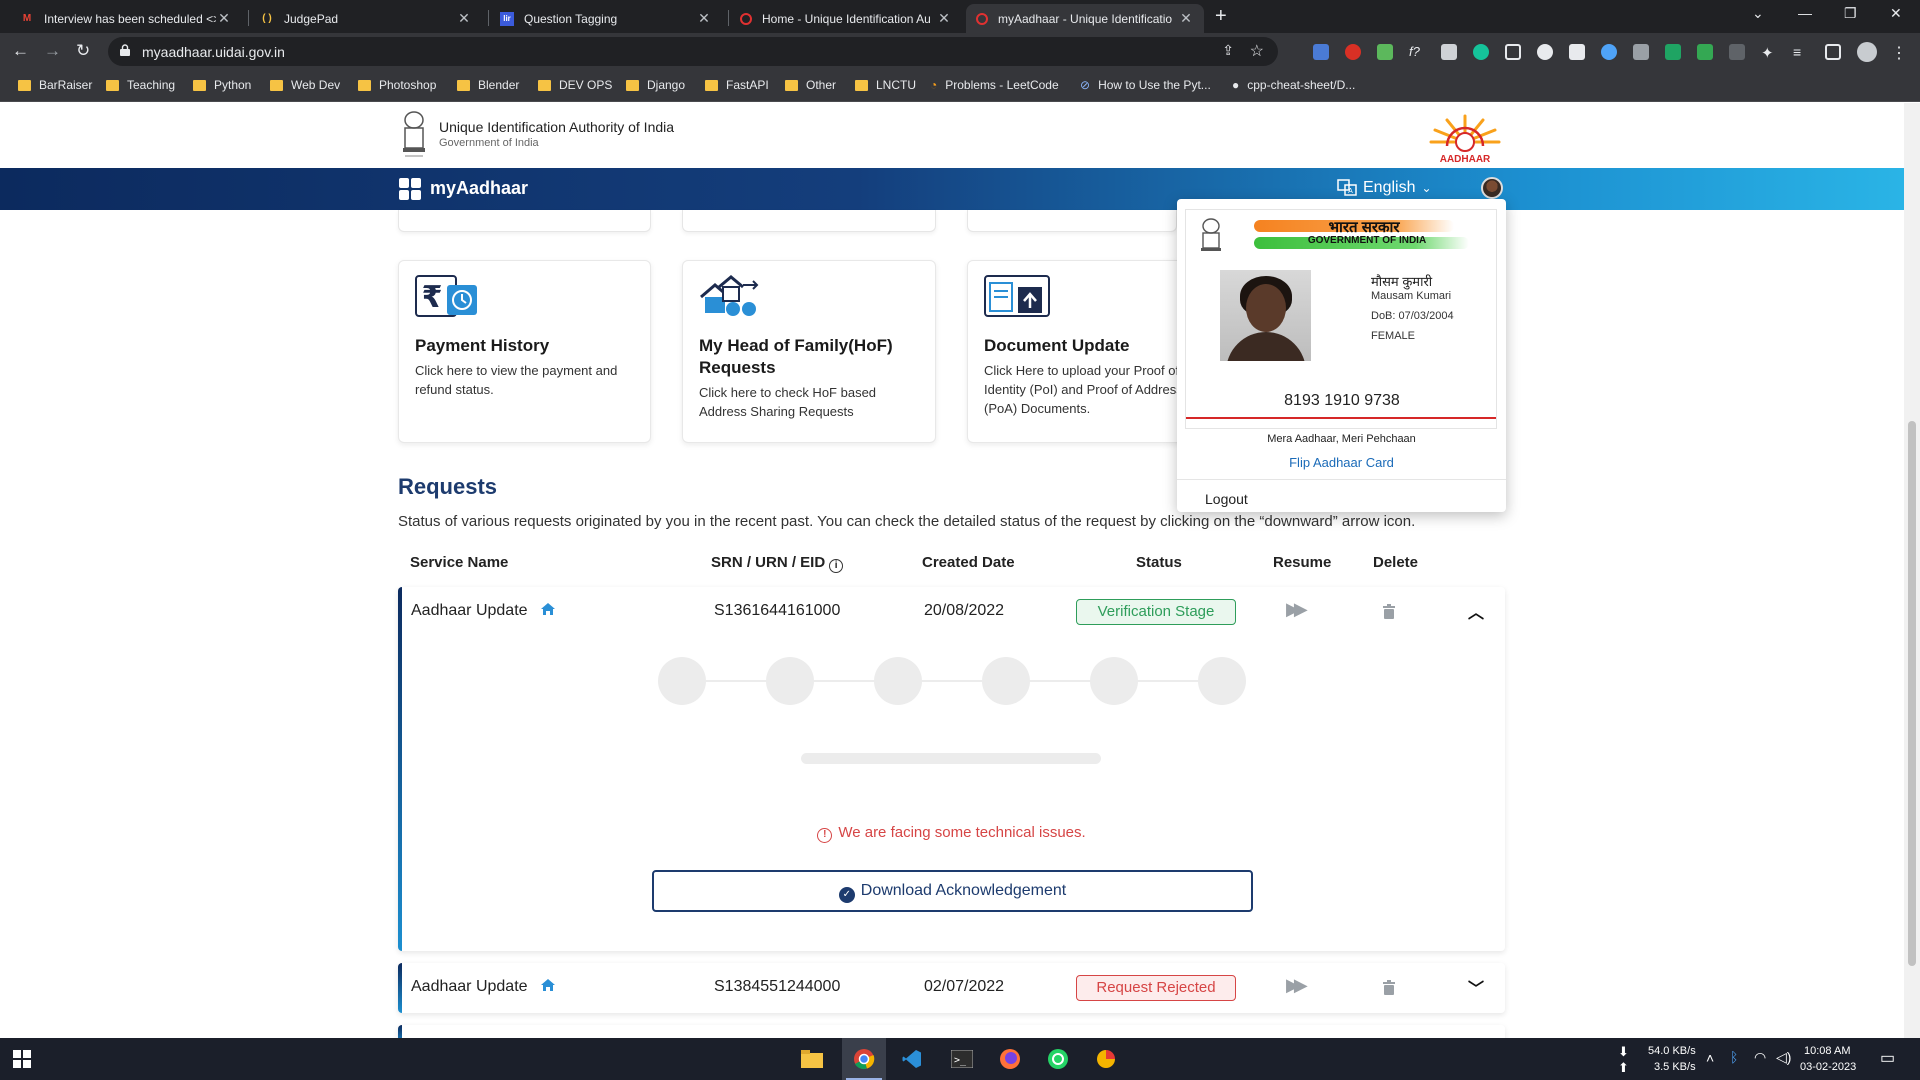  Describe the element at coordinates (305, 85) in the screenshot. I see `bookmark-folder: Web Dev` at that location.